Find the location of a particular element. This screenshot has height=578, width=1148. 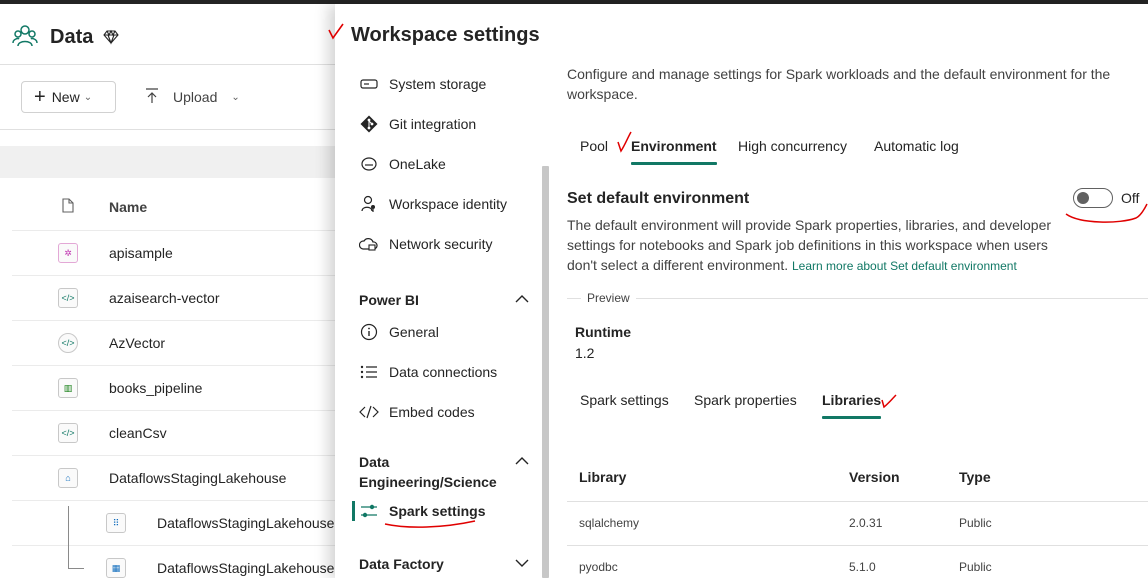

nav-item-label: Embed codes is located at coordinates (432, 412).